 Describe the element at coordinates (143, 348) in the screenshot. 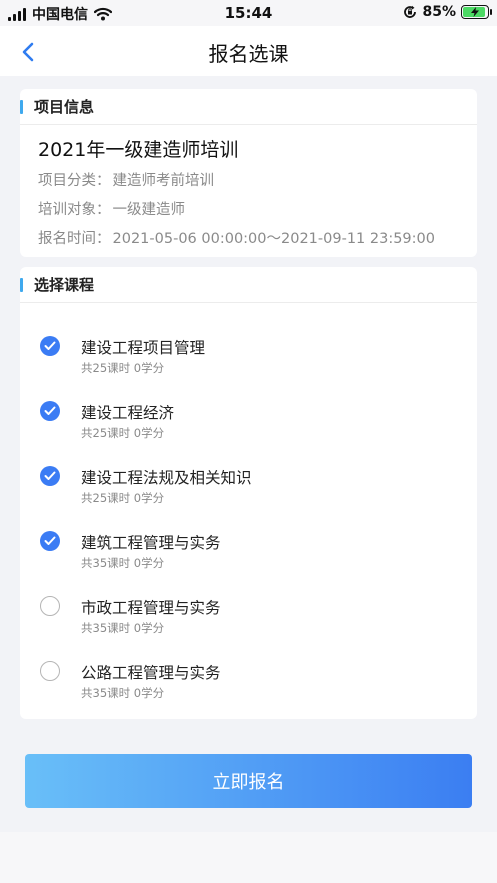

I see `course-name: 建设工程项目管理` at that location.